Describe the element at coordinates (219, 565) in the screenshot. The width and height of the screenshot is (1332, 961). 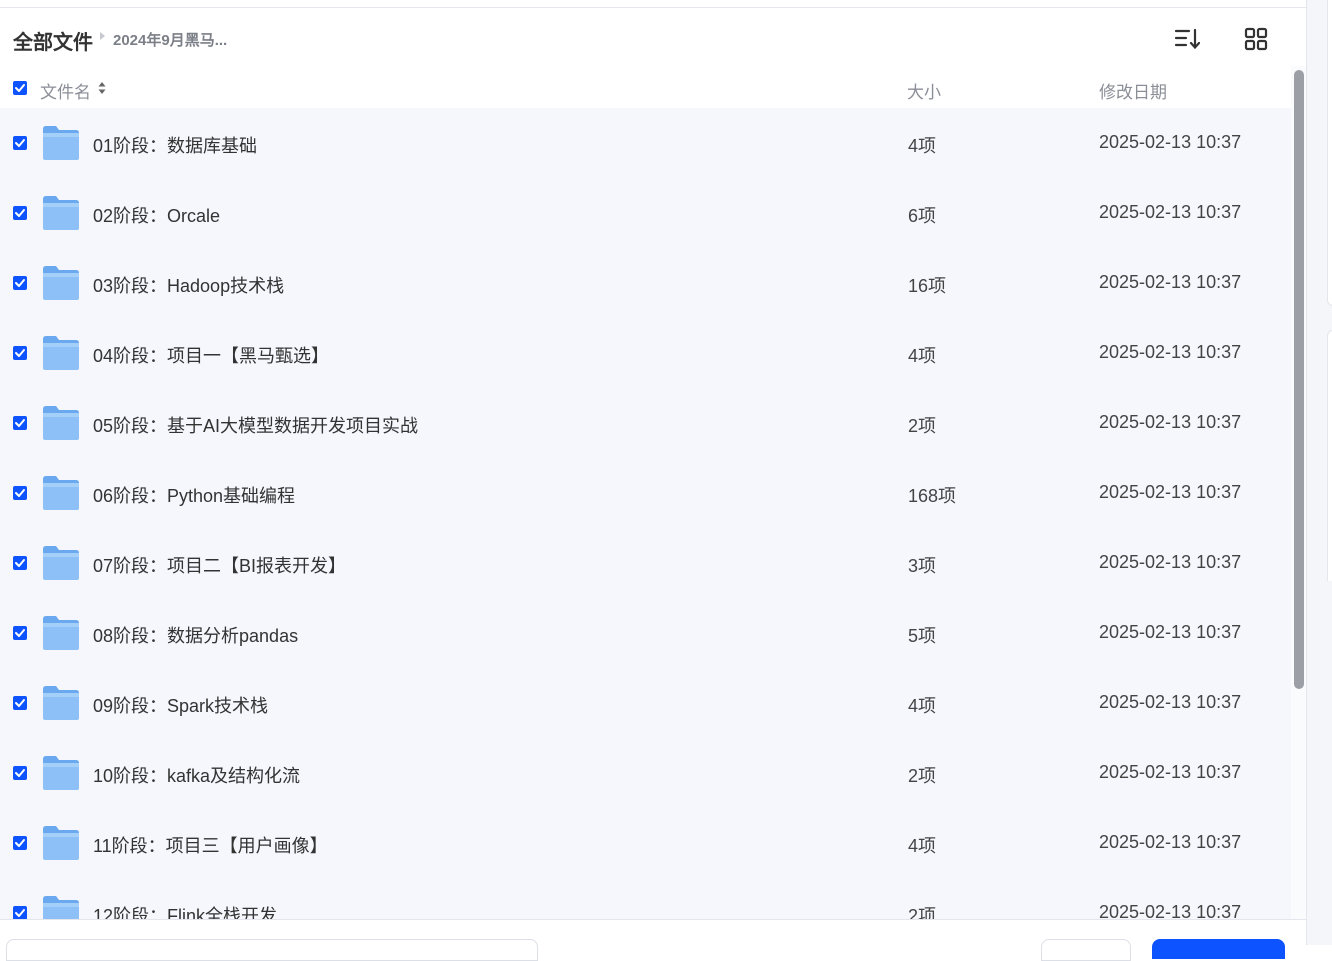
I see `file-name: 07阶段：项目二【BI报表开发】` at that location.